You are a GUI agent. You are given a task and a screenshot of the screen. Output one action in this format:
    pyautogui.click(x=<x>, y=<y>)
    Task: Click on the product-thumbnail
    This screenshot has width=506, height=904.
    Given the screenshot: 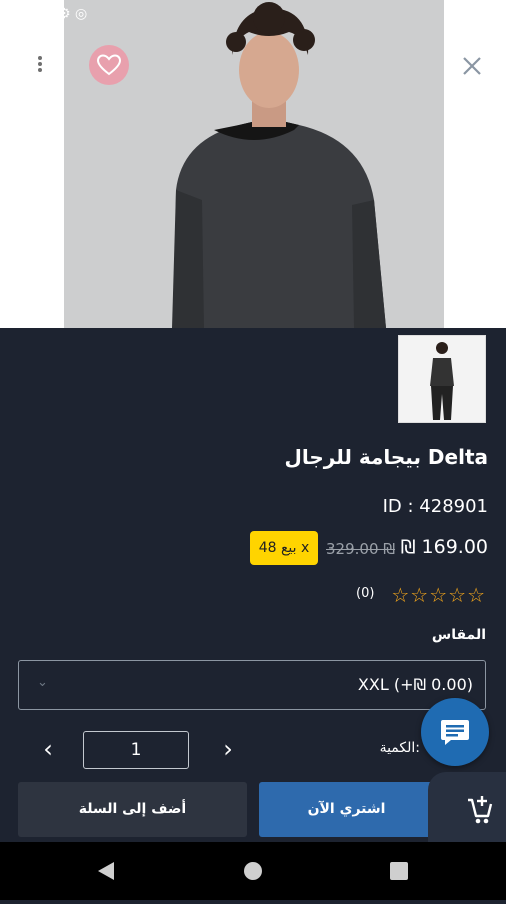 What is the action you would take?
    pyautogui.click(x=442, y=379)
    